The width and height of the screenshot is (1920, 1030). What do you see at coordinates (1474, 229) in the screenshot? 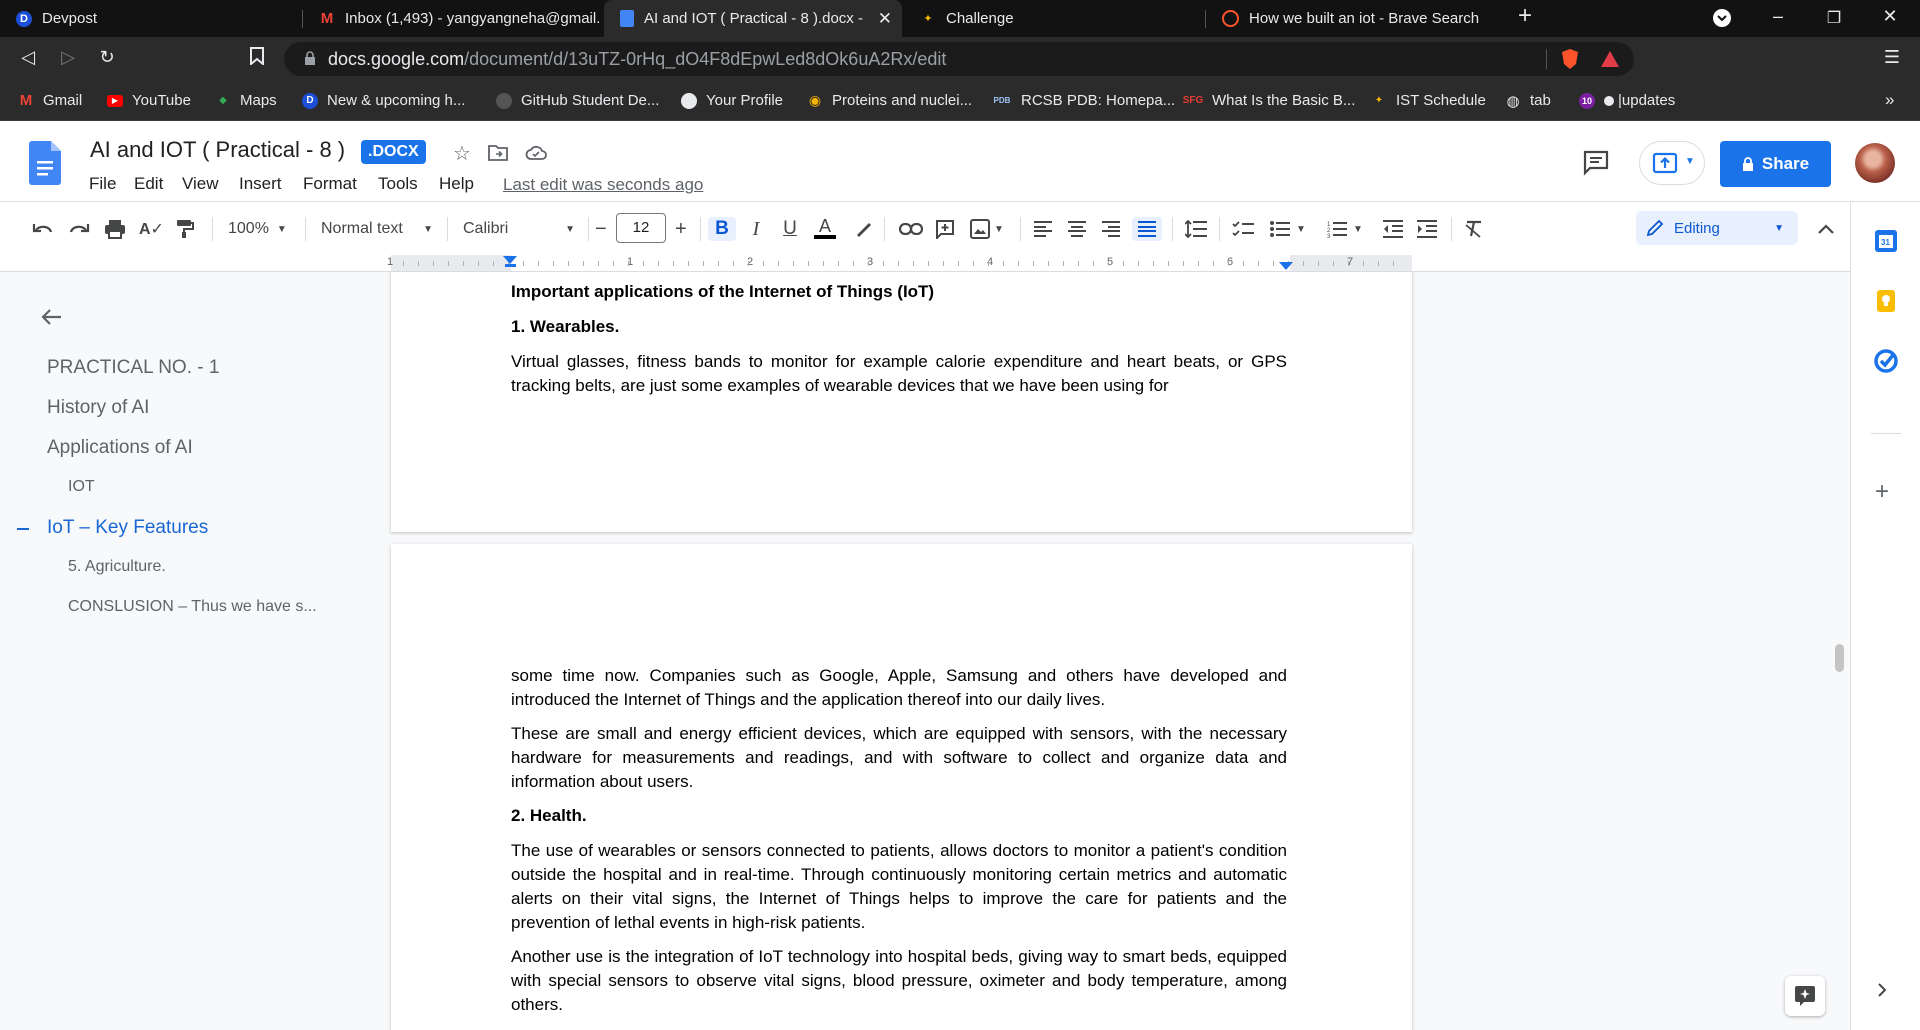
I see `clear-formatting-icon` at bounding box center [1474, 229].